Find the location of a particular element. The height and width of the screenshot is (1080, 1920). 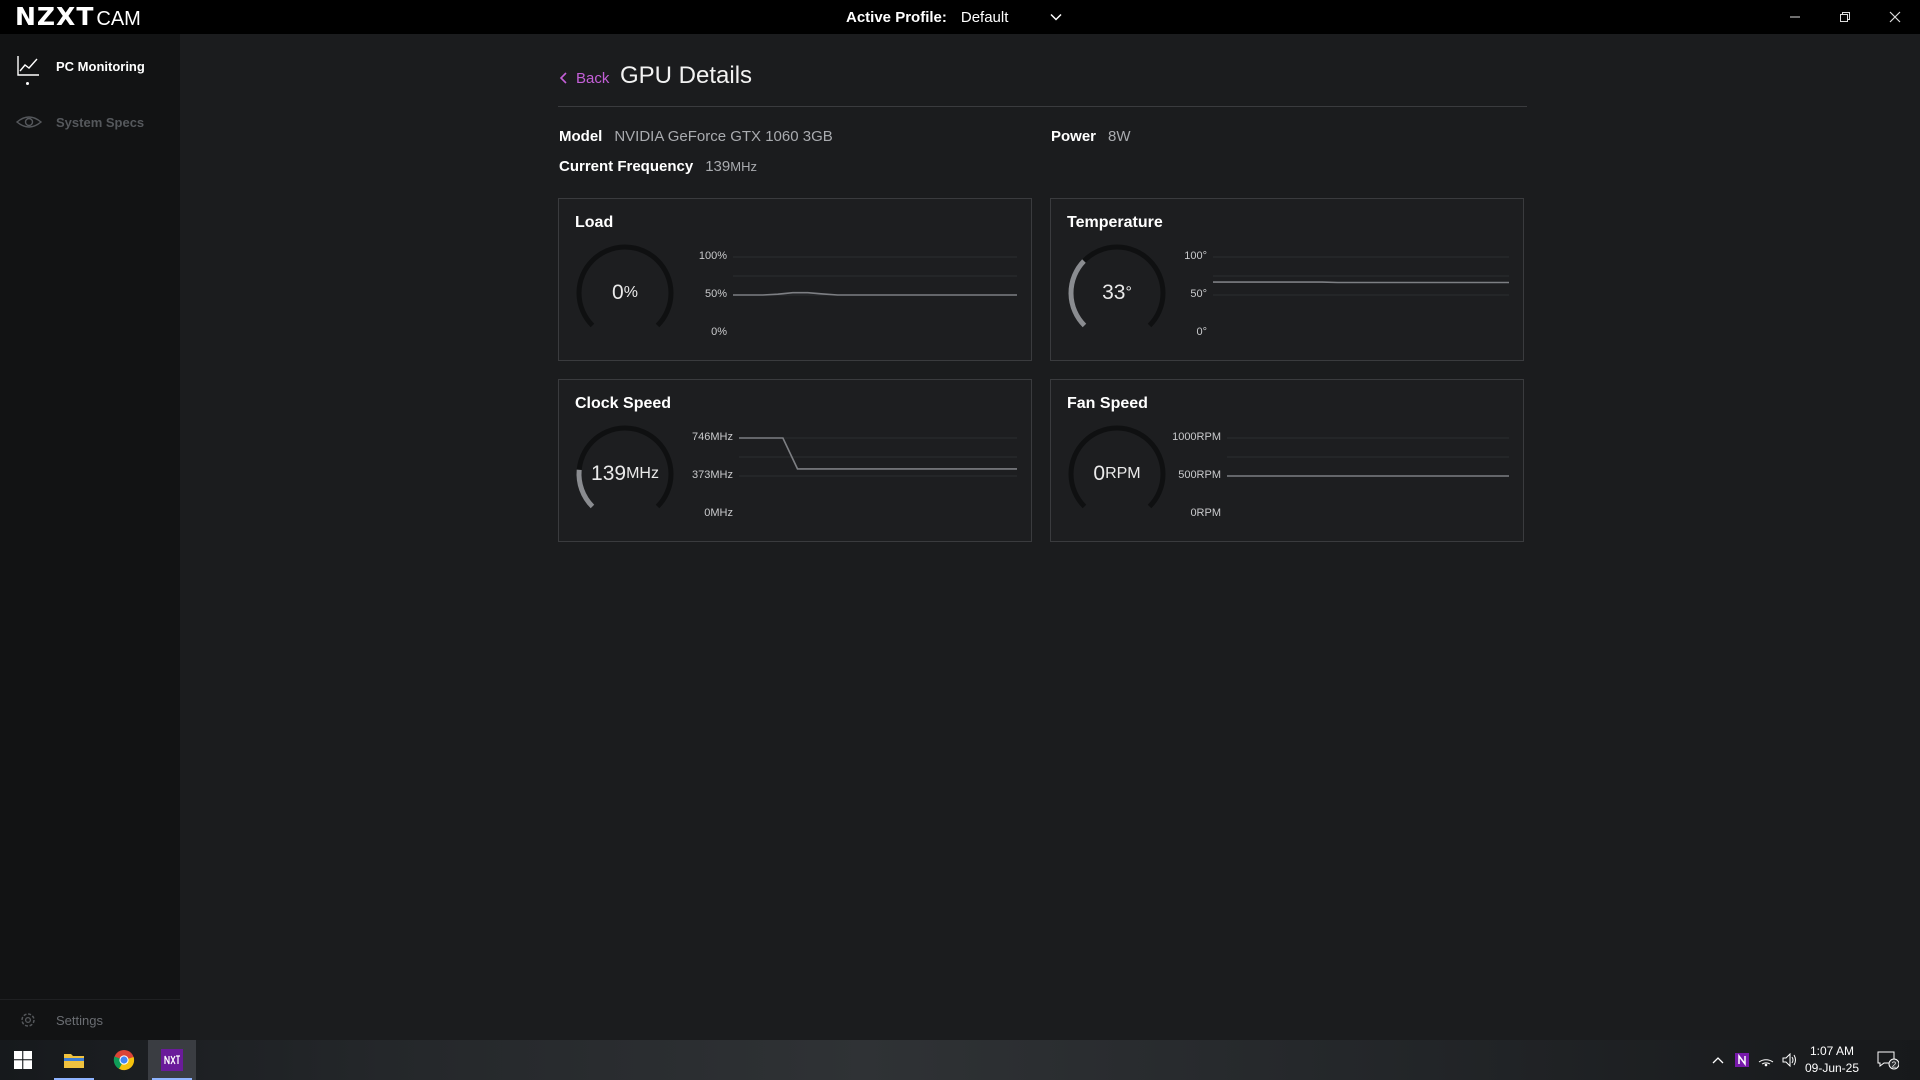

gauge-unit: RPM is located at coordinates (1123, 473).